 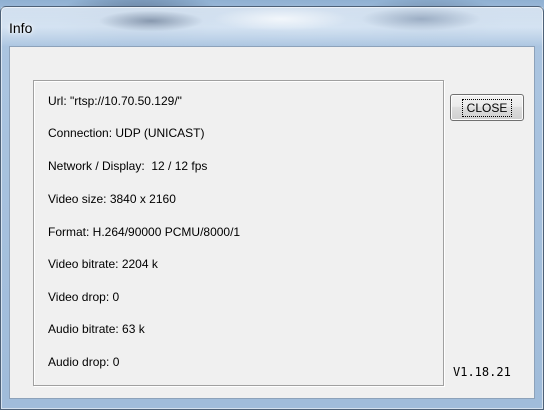 What do you see at coordinates (103, 264) in the screenshot?
I see `video-bitrate-text: Video bitrate: 2204 k` at bounding box center [103, 264].